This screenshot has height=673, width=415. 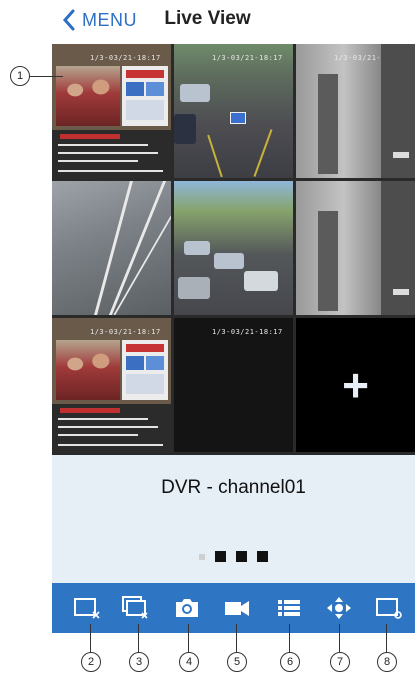 I want to click on channel-name: DVR - channel01, so click(x=233, y=487).